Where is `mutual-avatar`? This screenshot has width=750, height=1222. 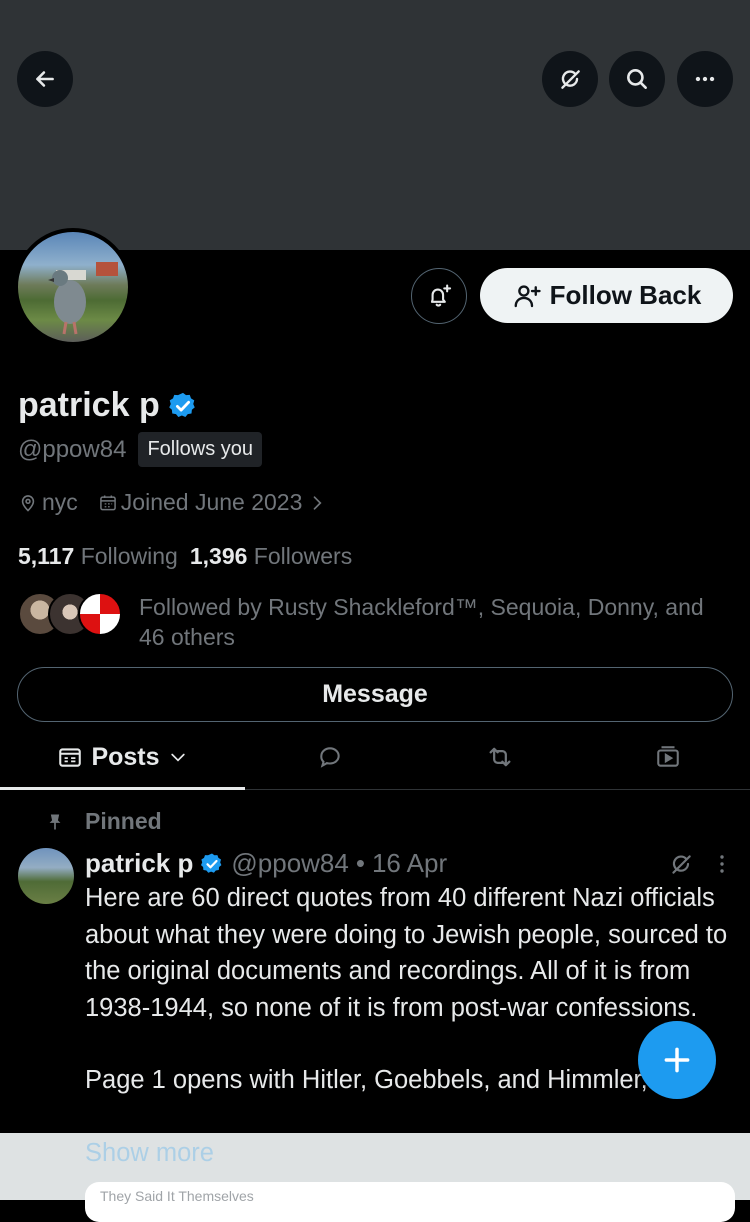 mutual-avatar is located at coordinates (100, 614).